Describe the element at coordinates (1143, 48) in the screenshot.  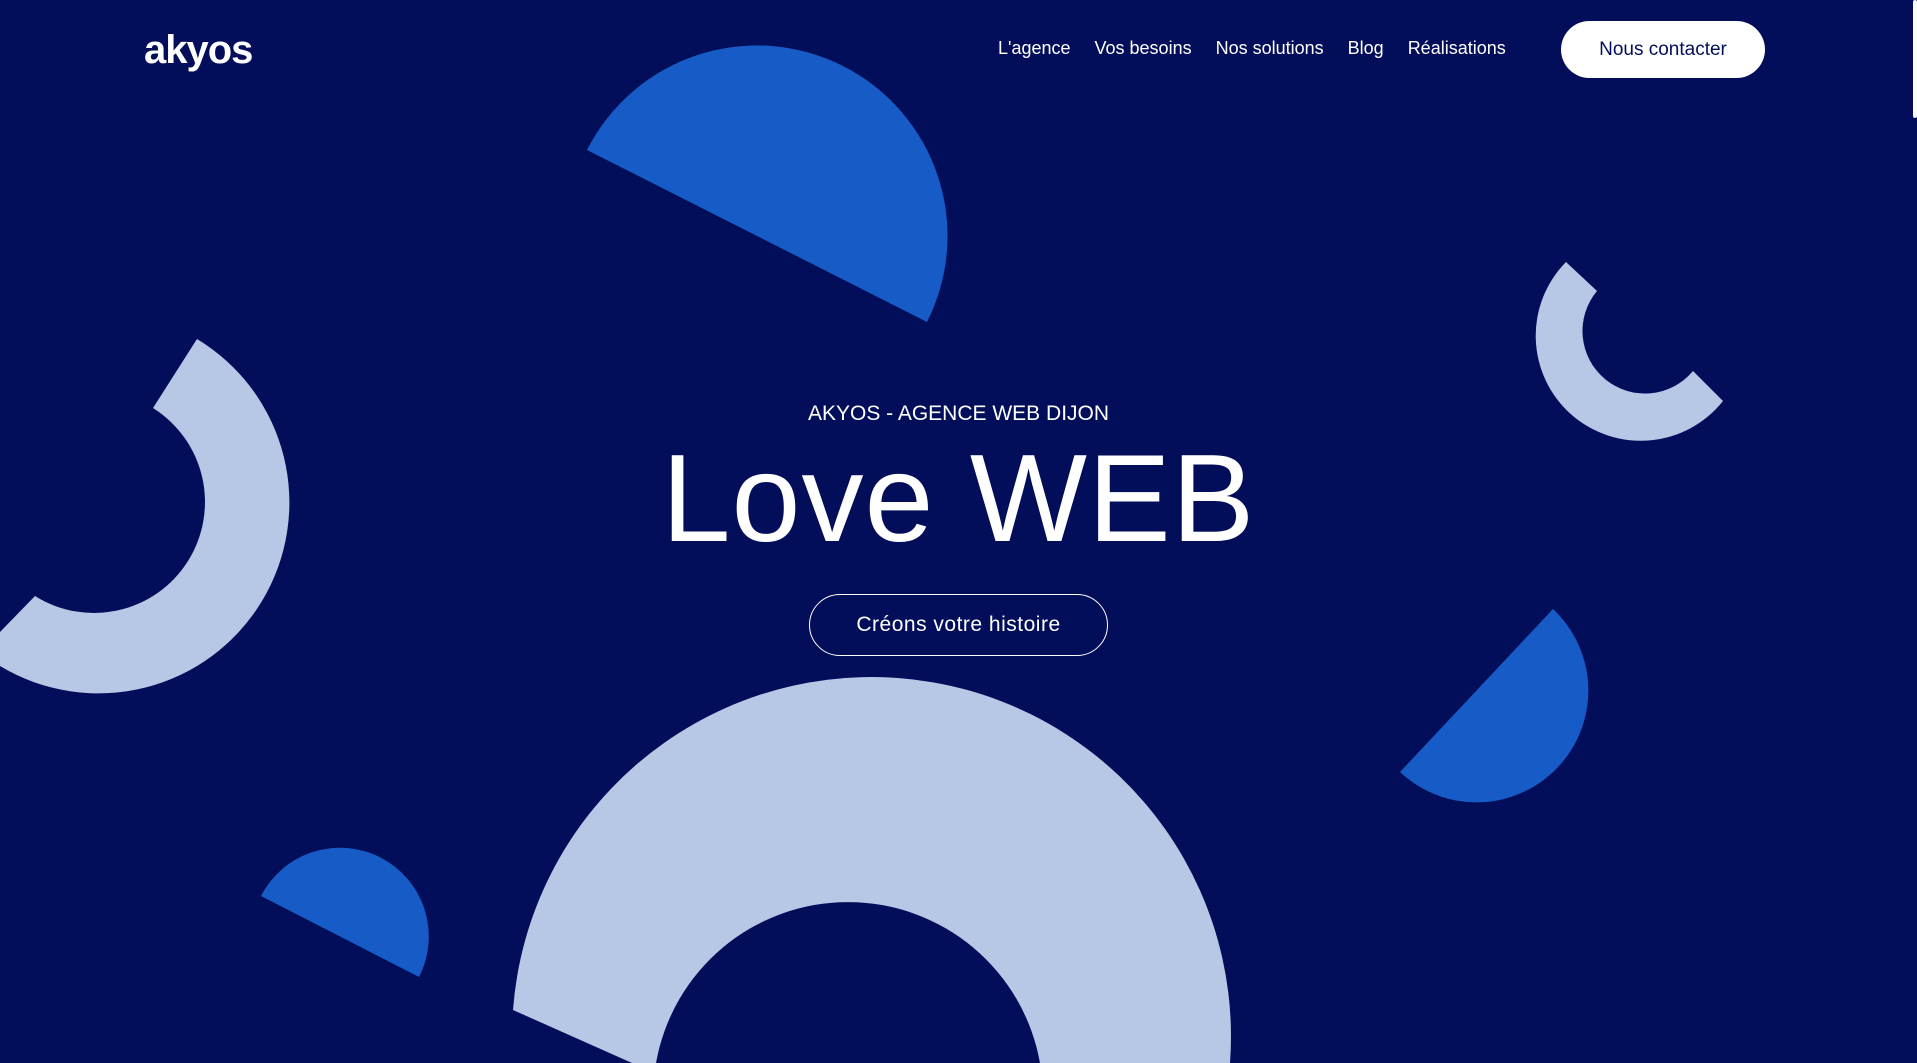
I see `nav-item-besoins: Vos besoins` at that location.